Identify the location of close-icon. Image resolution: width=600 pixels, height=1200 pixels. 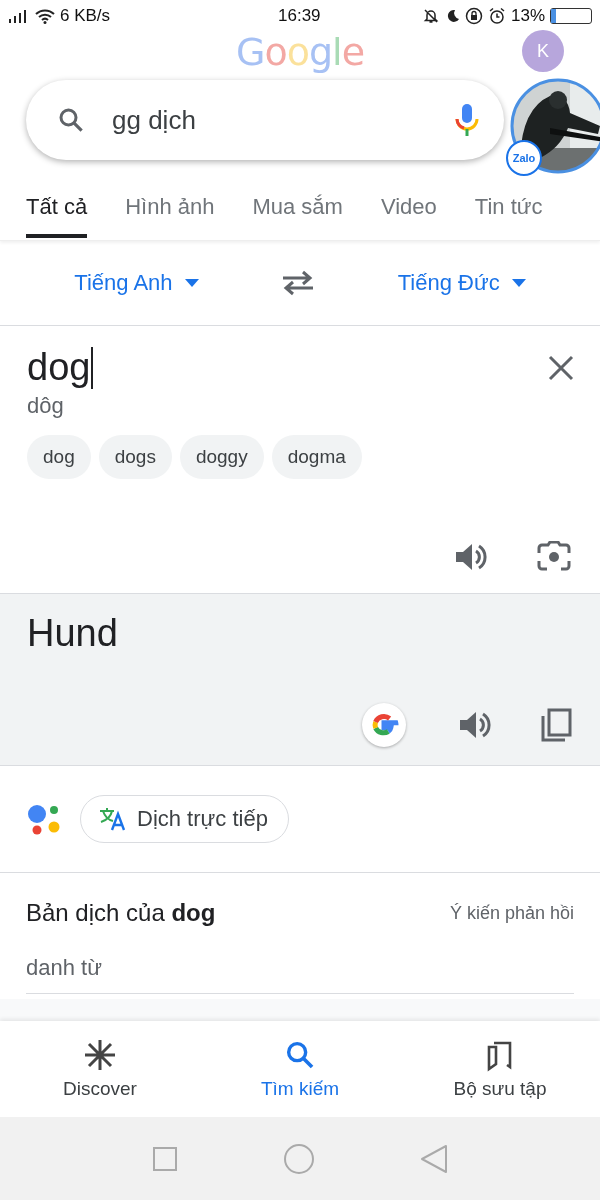
(561, 367).